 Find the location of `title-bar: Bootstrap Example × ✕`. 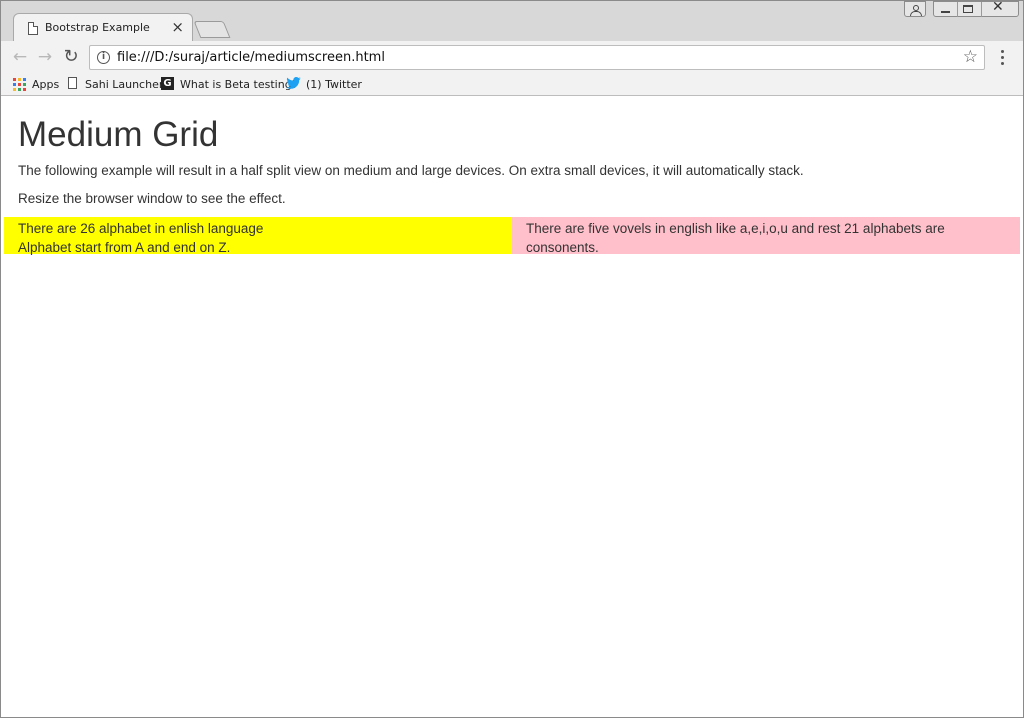

title-bar: Bootstrap Example × ✕ is located at coordinates (512, 21).